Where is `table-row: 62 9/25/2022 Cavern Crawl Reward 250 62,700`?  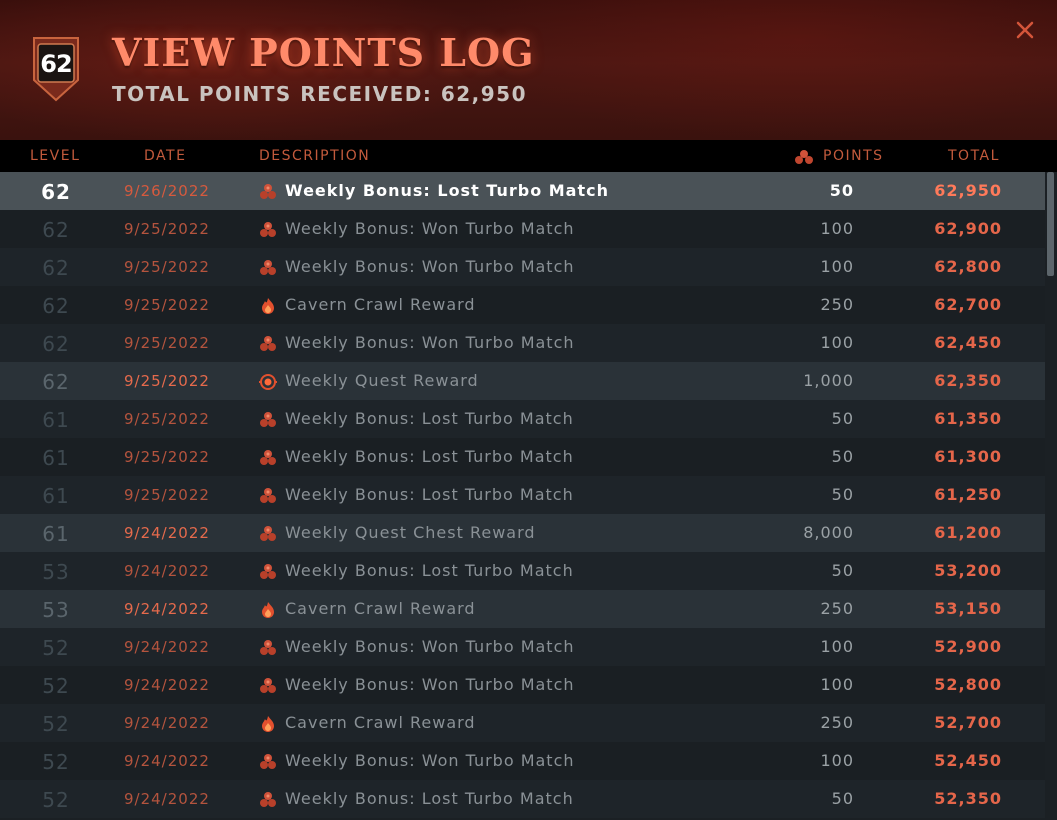 table-row: 62 9/25/2022 Cavern Crawl Reward 250 62,700 is located at coordinates (522, 305).